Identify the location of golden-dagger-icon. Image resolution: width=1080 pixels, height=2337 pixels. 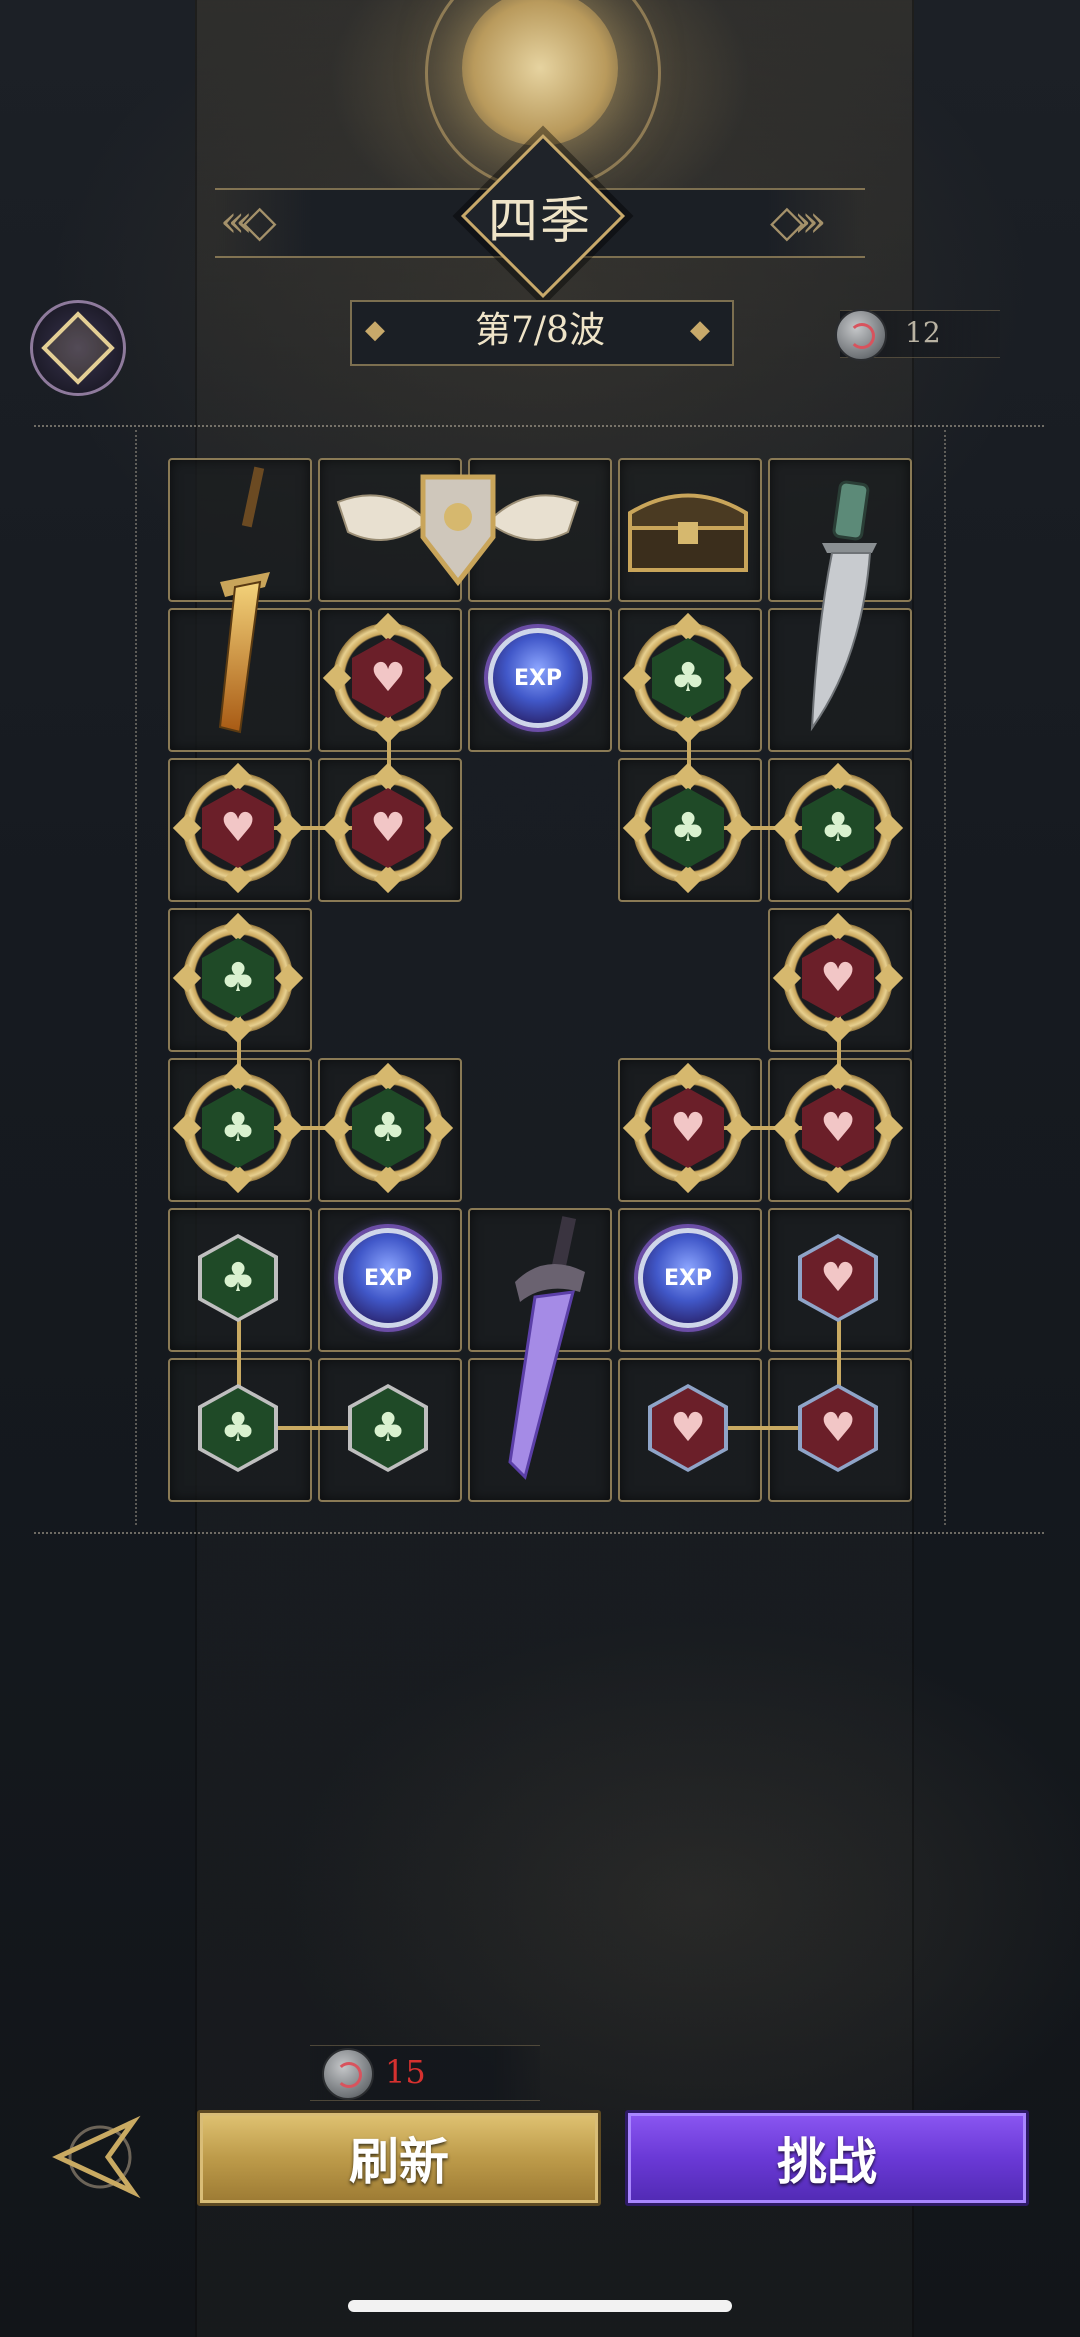
(244, 600).